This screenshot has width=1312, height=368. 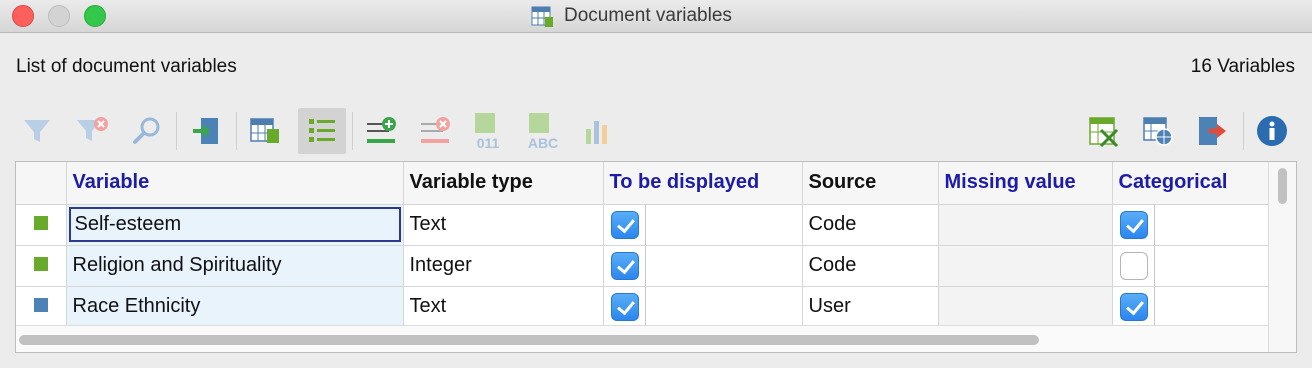 I want to click on excel-export-icon, so click(x=1104, y=132).